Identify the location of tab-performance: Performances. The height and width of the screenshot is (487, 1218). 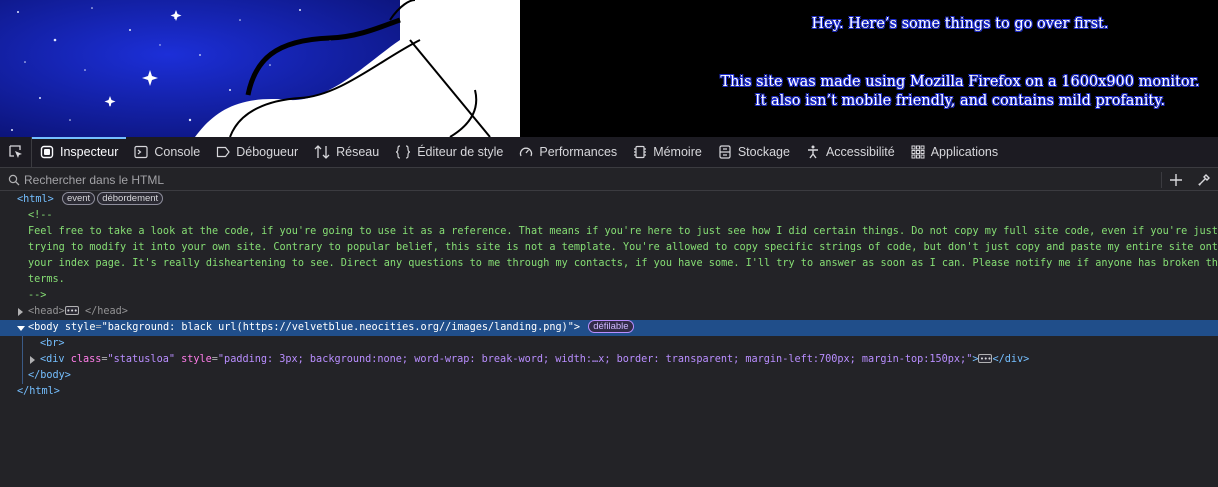
(568, 152).